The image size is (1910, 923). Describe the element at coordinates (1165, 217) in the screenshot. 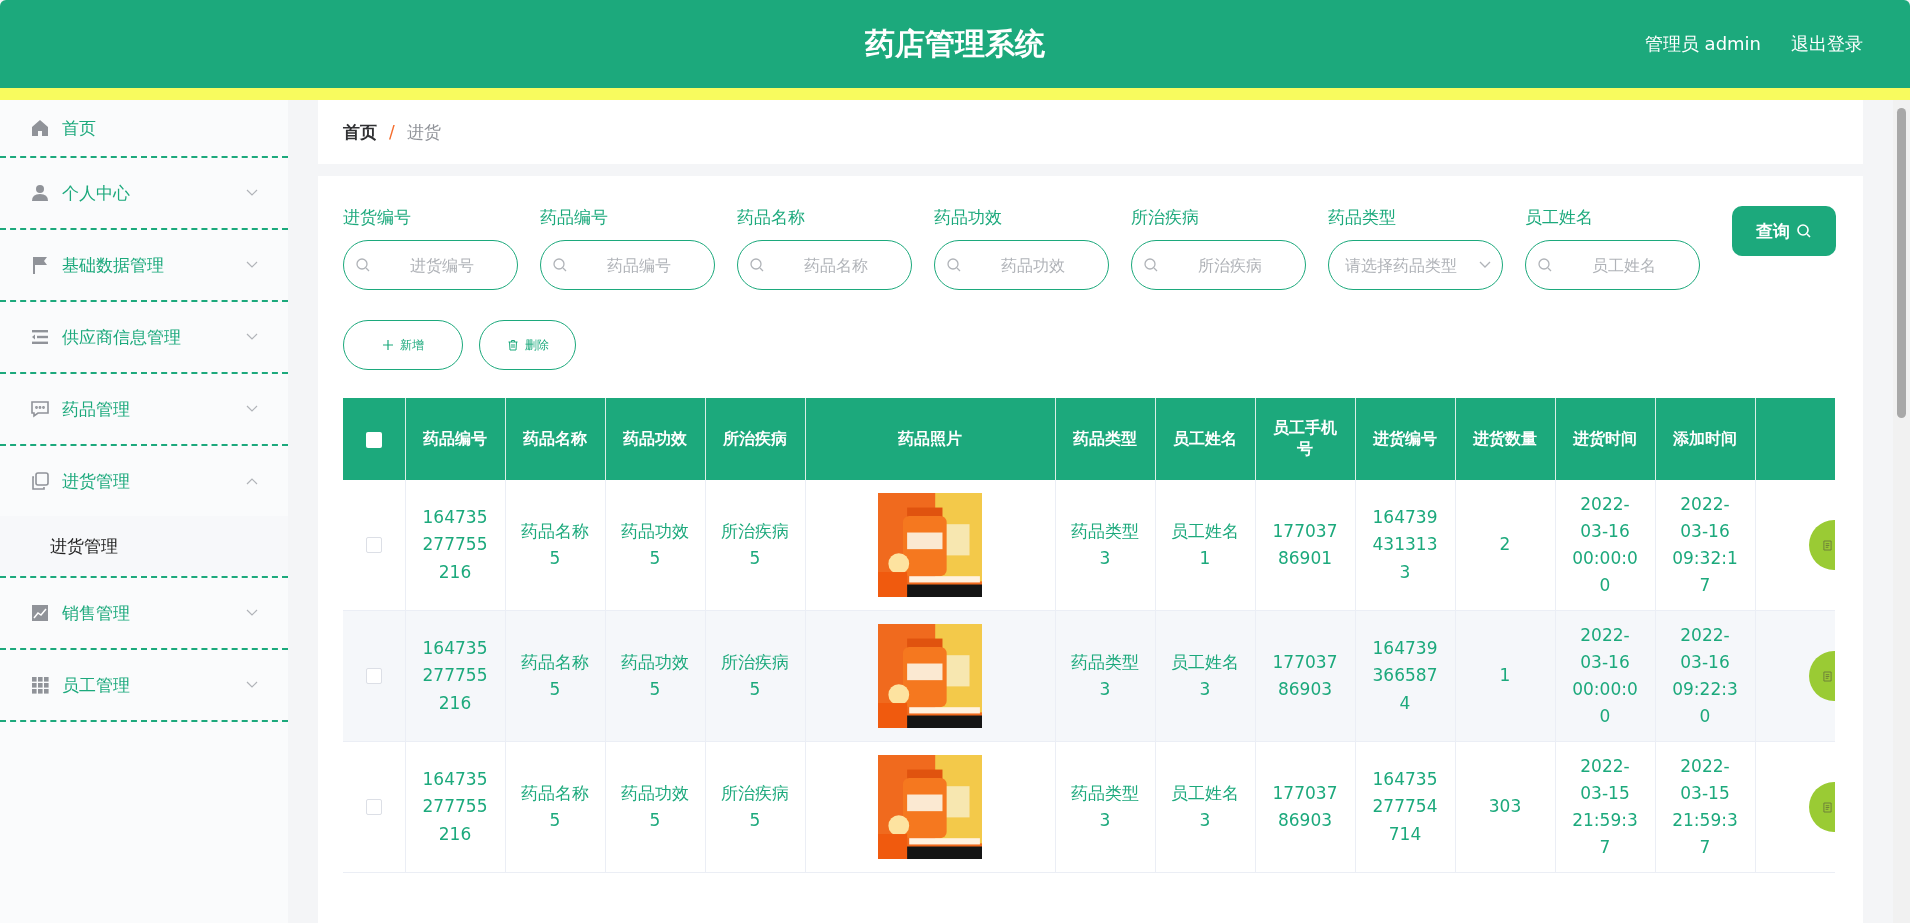

I see `filter-label: 所治疾病` at that location.